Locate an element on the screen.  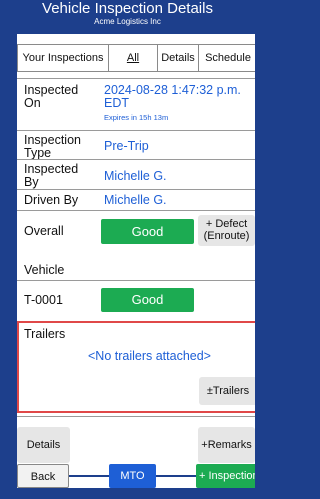
tab-bar: Your Inspections All Details Schedule is located at coordinates (136, 58).